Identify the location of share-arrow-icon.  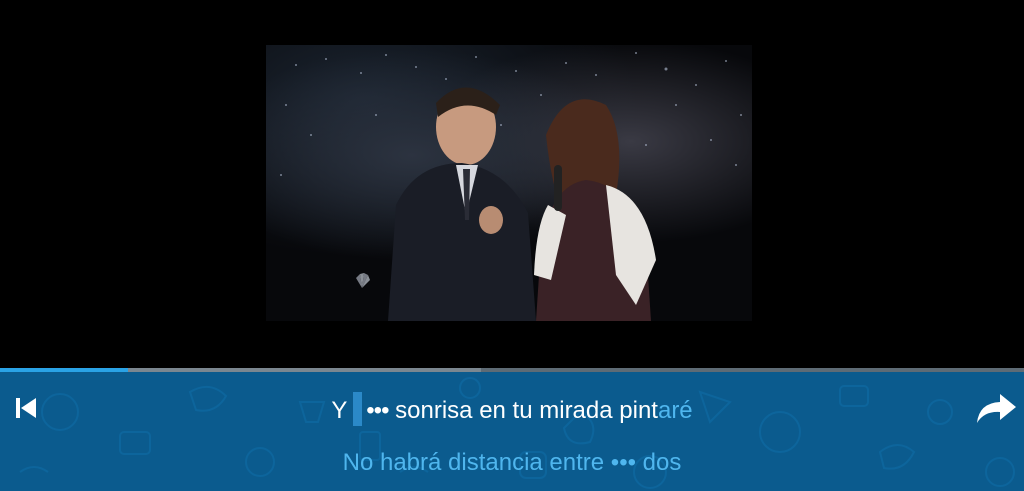
(996, 408).